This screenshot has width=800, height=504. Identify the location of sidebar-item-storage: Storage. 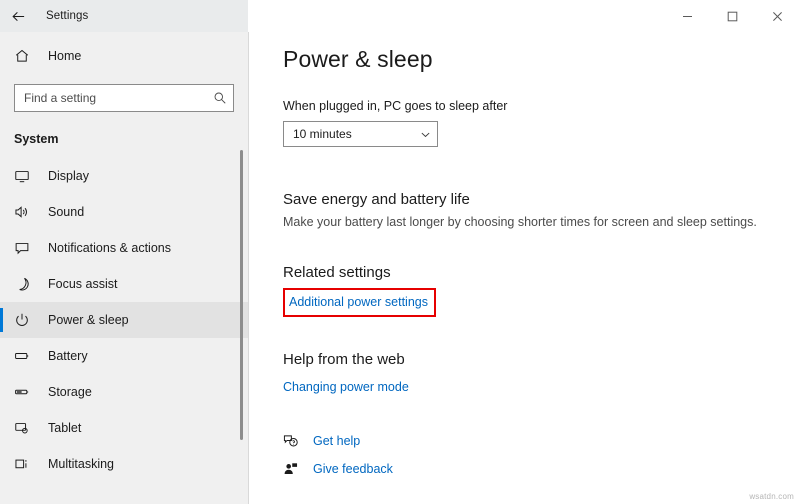
(124, 392).